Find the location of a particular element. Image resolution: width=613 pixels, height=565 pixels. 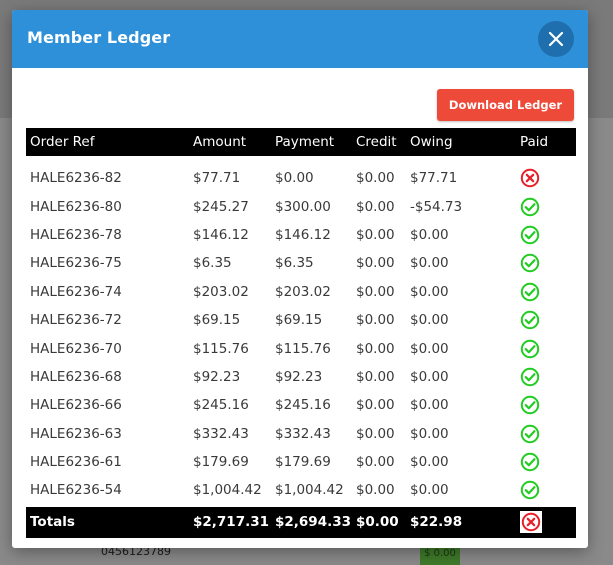

order-ref-cell: HALE6236-80 is located at coordinates (76, 206).